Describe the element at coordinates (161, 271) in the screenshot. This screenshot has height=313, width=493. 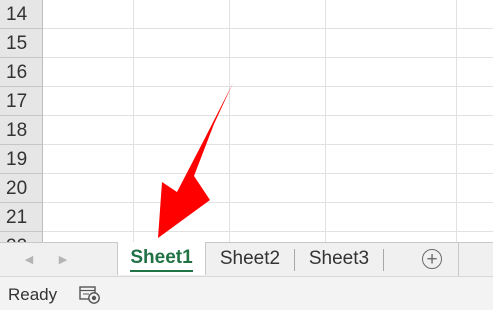
I see `active-tab-underline` at that location.